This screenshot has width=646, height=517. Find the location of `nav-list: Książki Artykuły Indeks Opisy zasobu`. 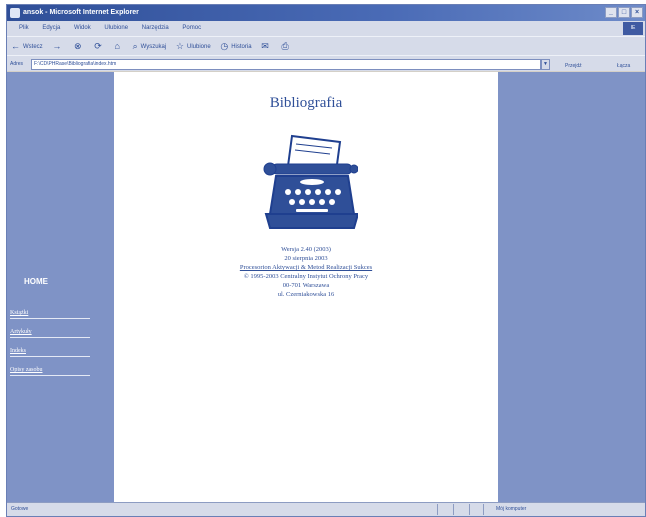

nav-list: Książki Artykuły Indeks Opisy zasobu is located at coordinates (60, 348).